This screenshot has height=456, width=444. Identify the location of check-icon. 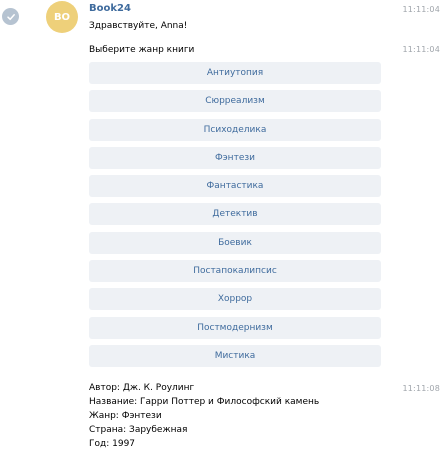
(10, 16).